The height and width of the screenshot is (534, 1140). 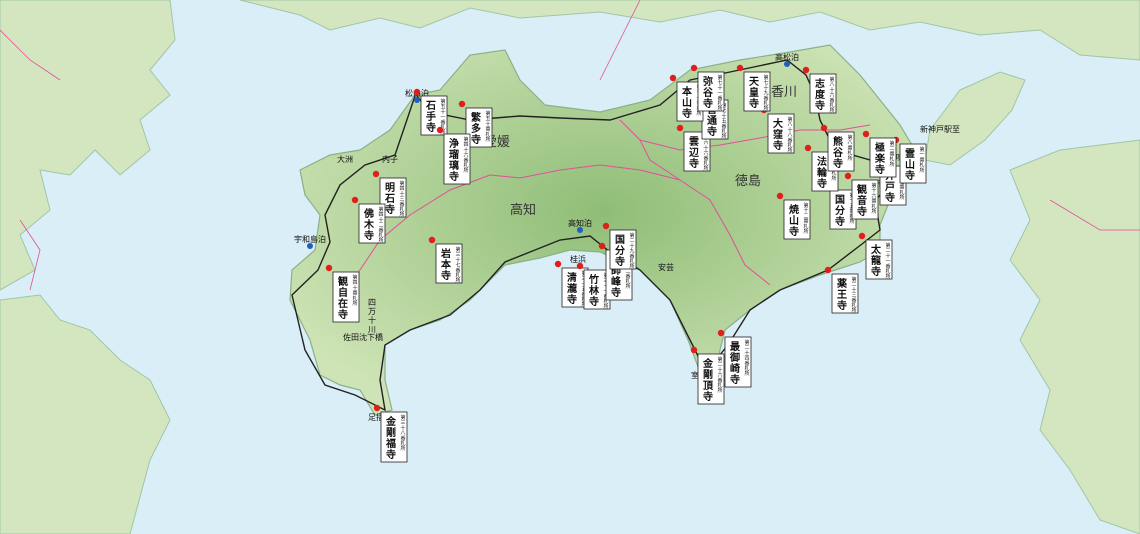 I want to click on temple-name: 観音寺, so click(x=862, y=200).